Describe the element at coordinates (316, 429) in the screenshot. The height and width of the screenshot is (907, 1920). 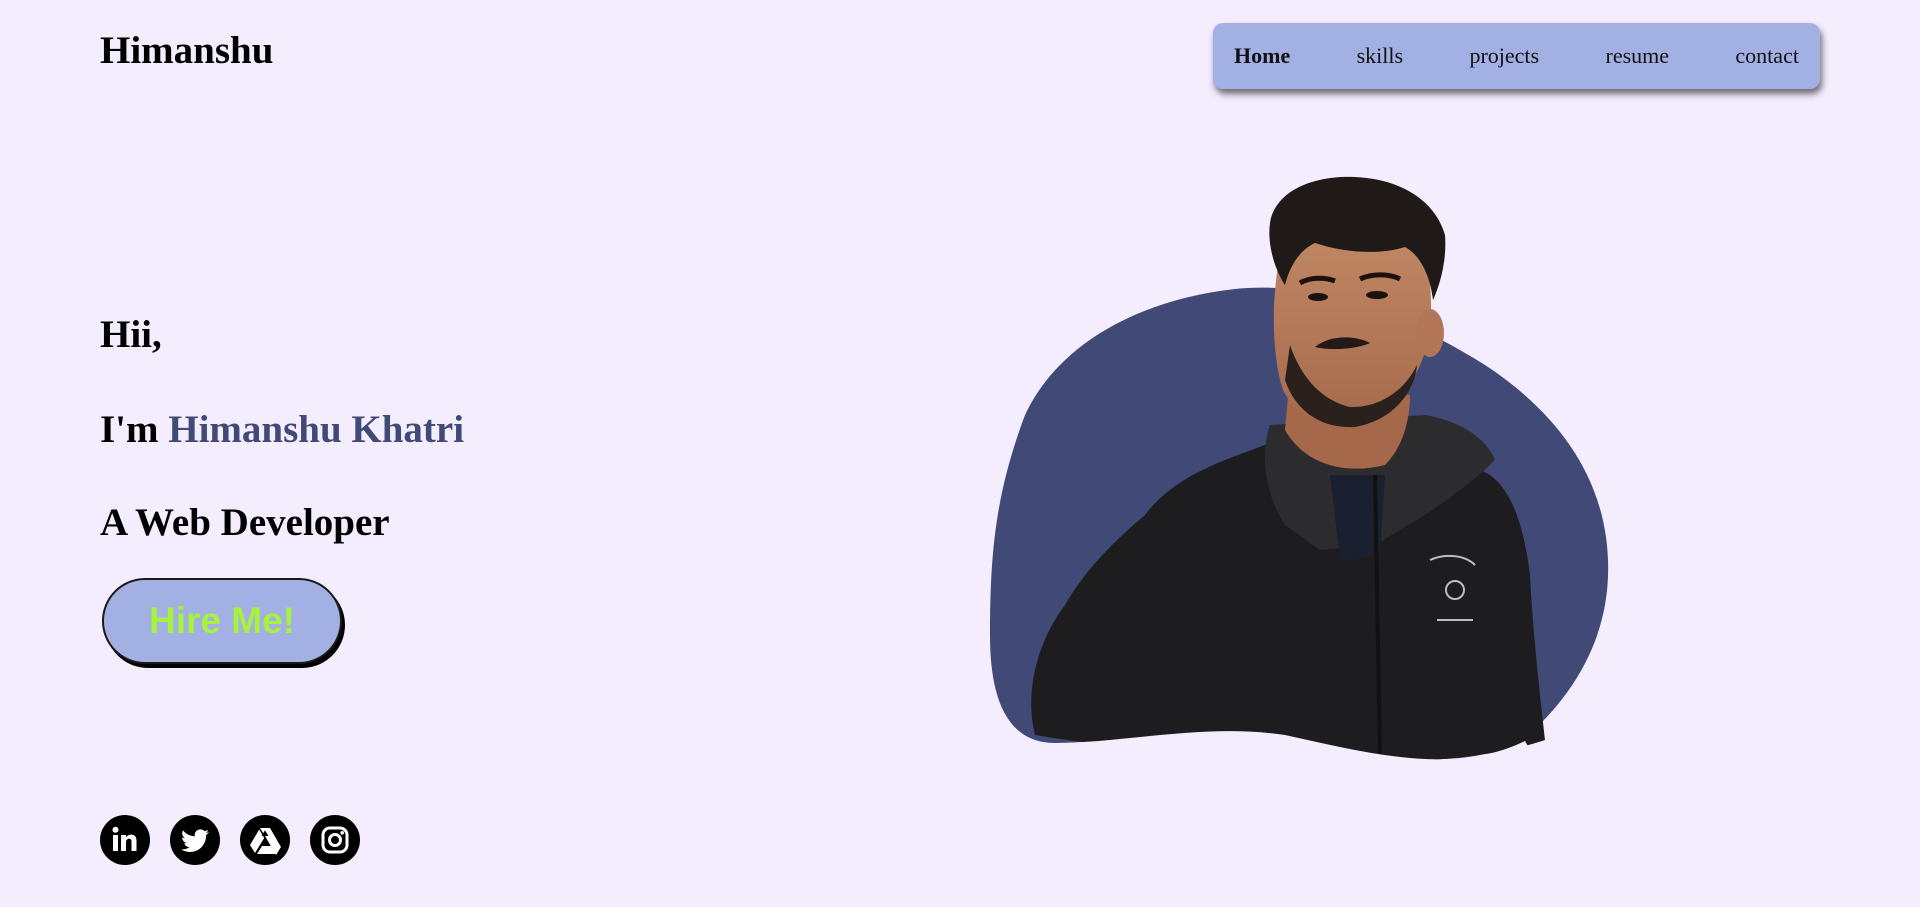
I see `hero-name: Himanshu Khatri` at that location.